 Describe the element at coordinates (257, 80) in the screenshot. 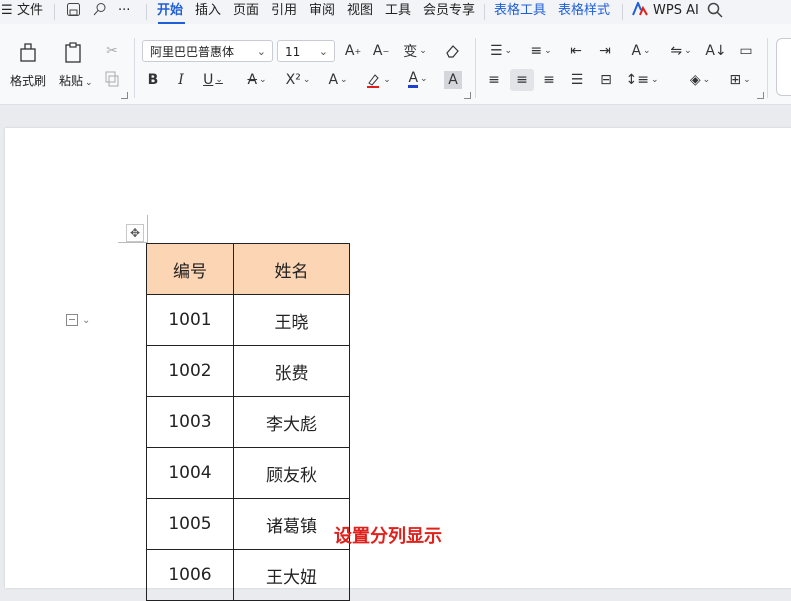

I see `strikethrough-icon: A ⌄` at that location.